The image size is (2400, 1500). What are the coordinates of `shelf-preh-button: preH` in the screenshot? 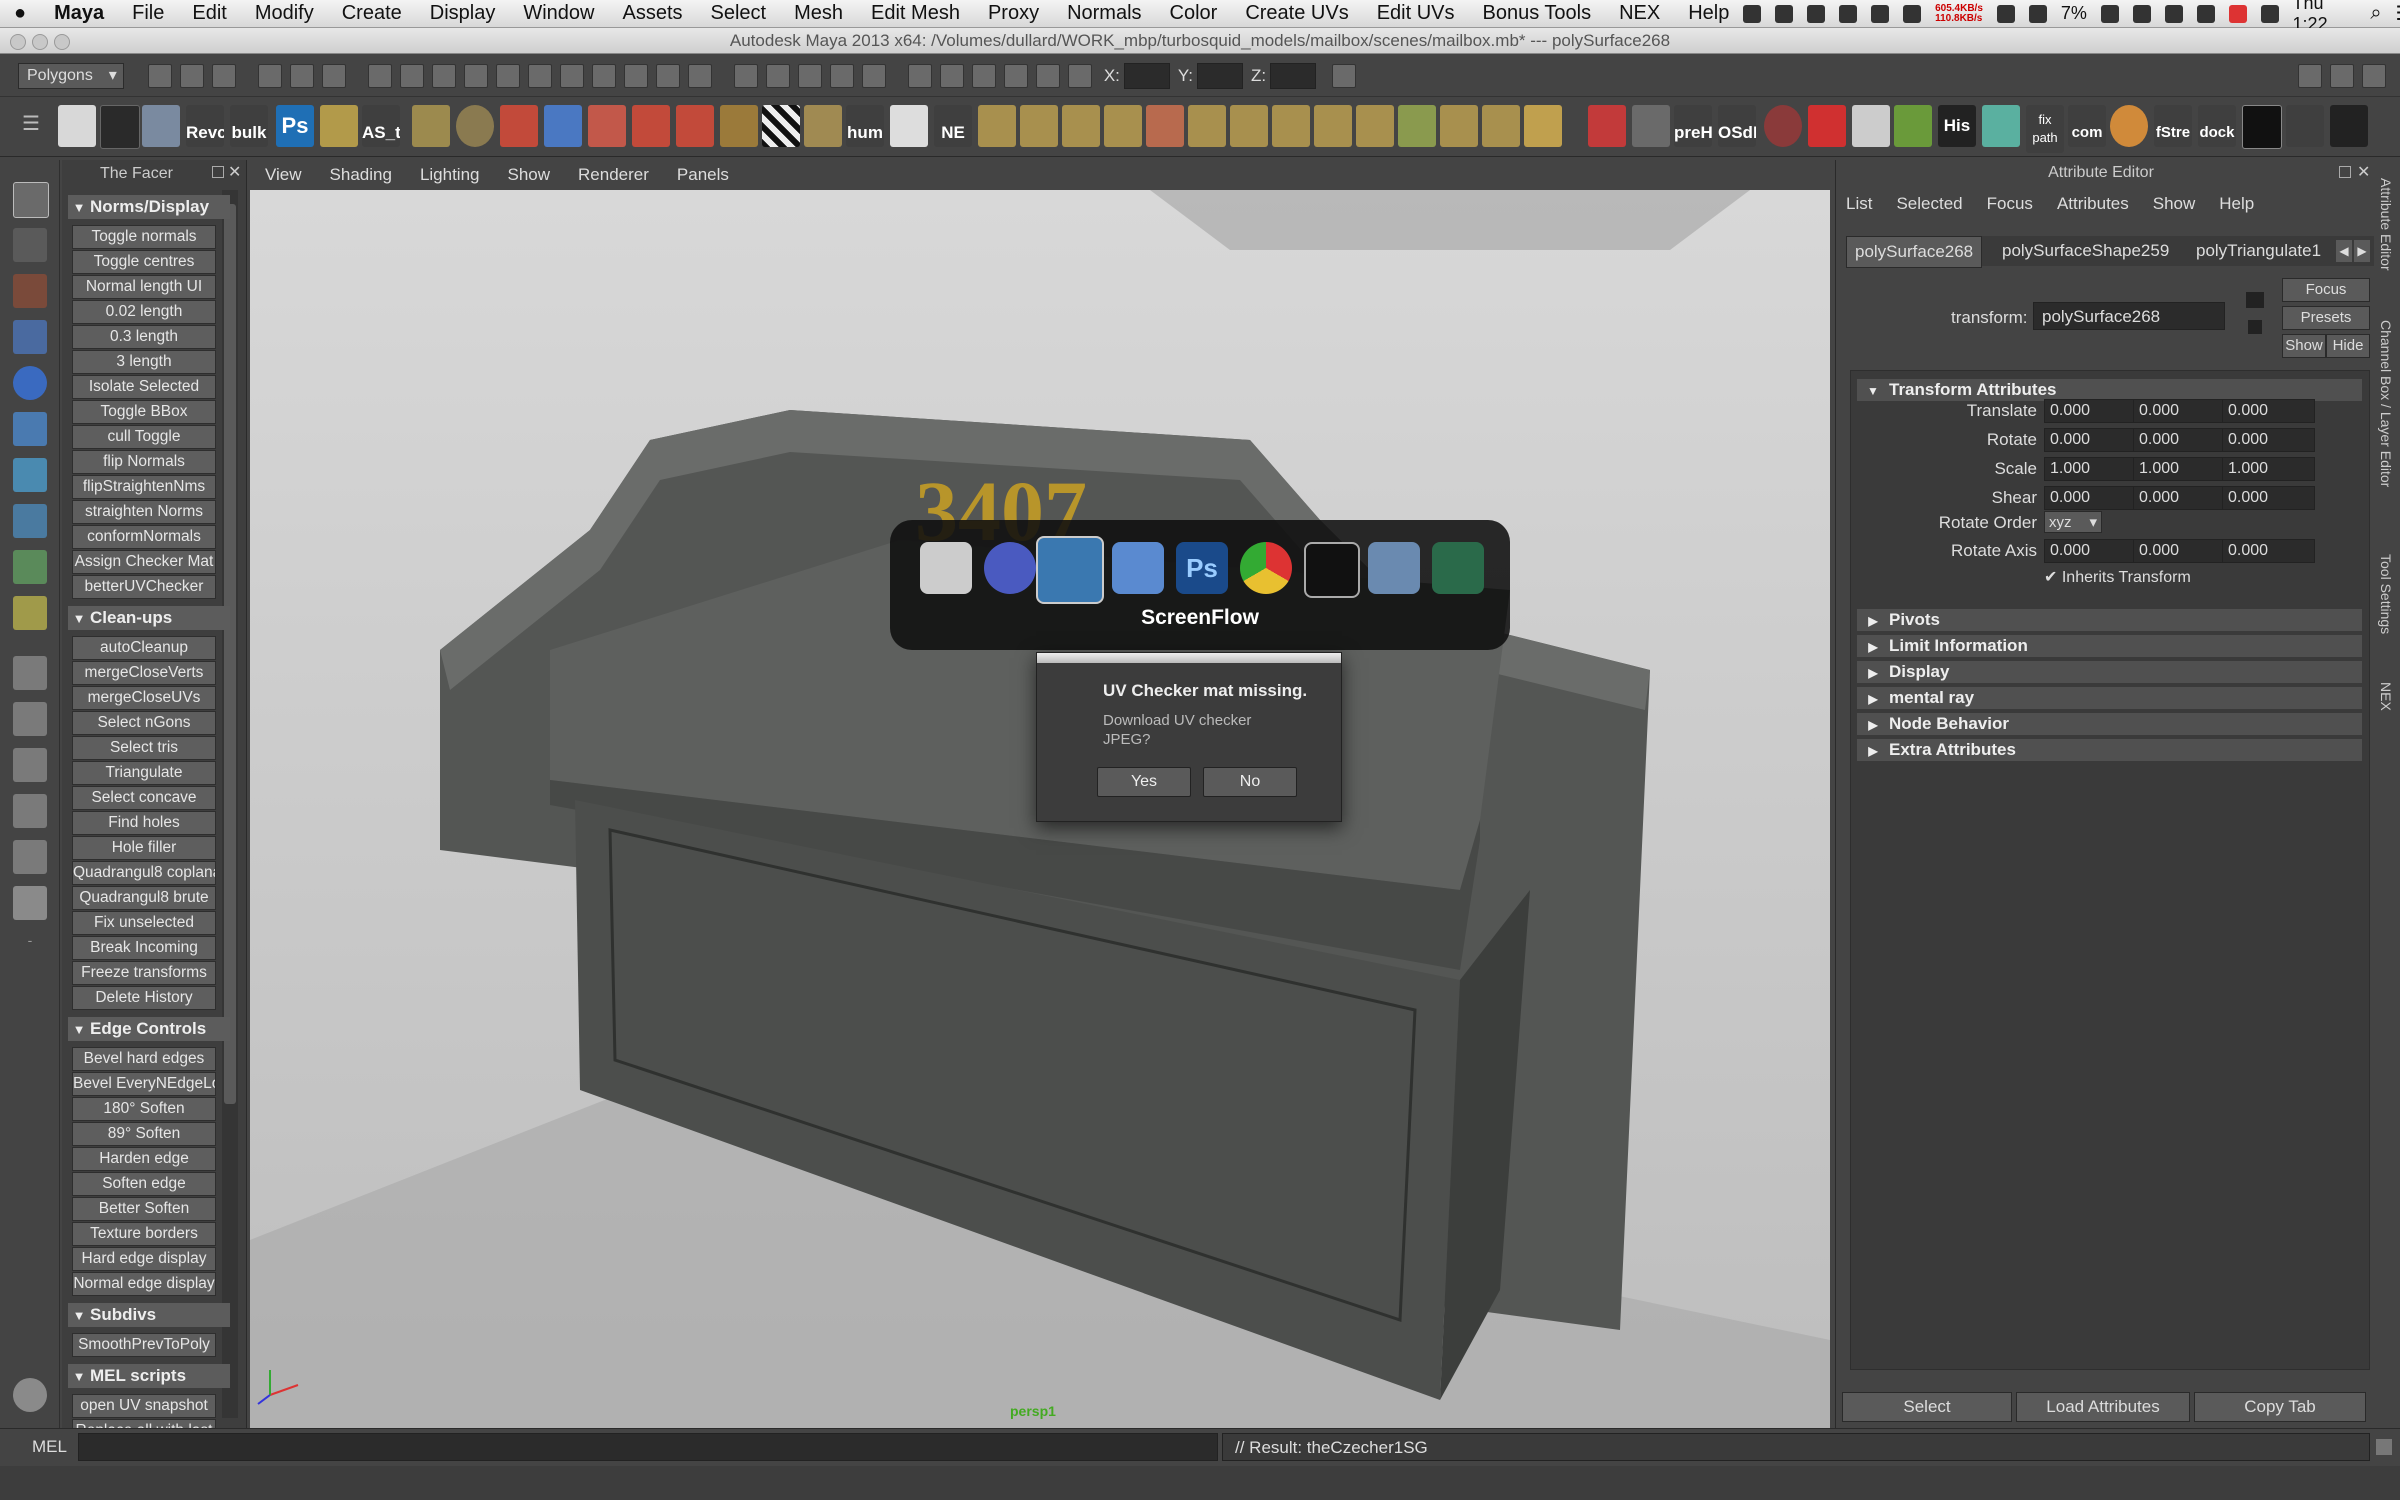 It's located at (1693, 126).